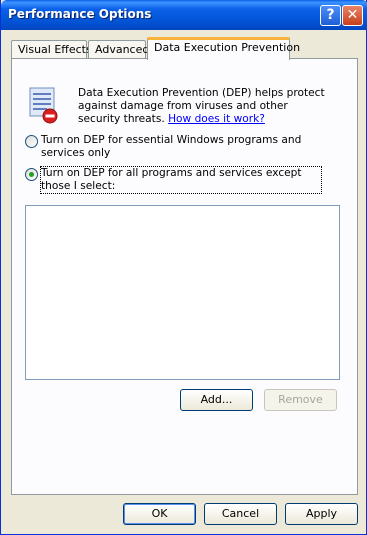 The height and width of the screenshot is (535, 367). Describe the element at coordinates (80, 14) in the screenshot. I see `window-title: Performance Options` at that location.